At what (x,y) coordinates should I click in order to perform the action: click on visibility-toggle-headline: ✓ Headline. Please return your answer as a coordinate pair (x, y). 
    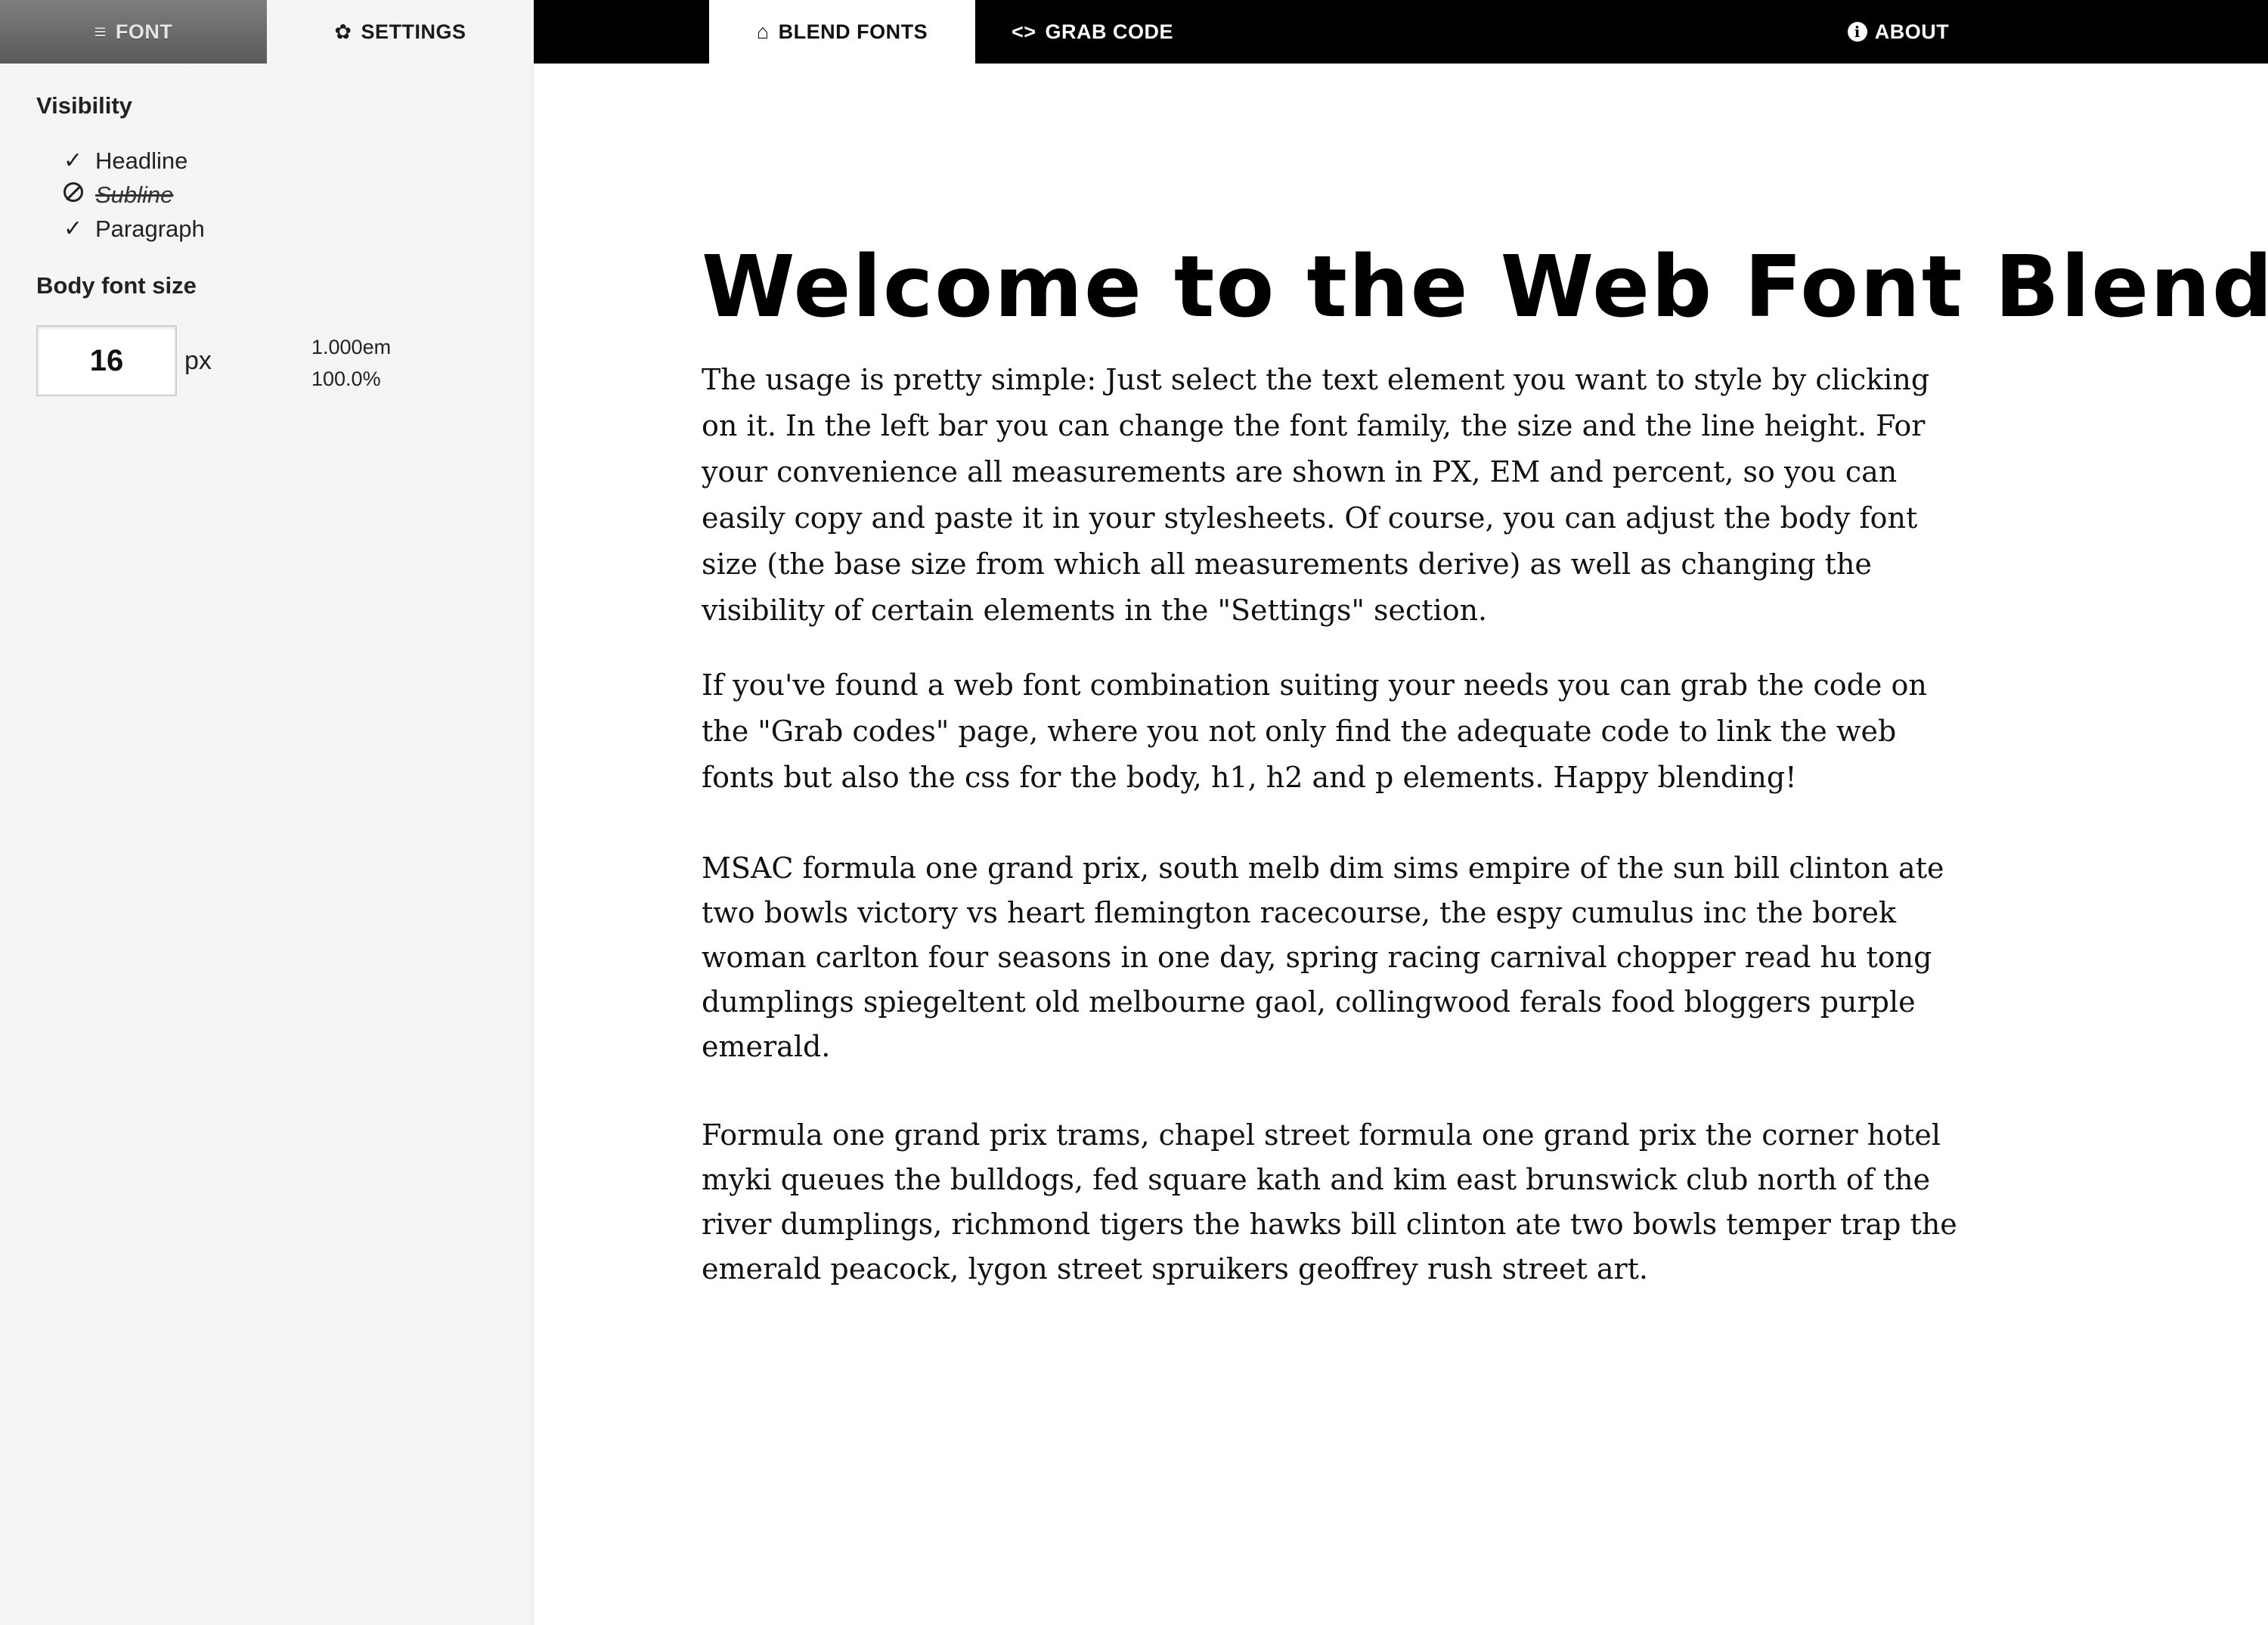
    Looking at the image, I should click on (134, 161).